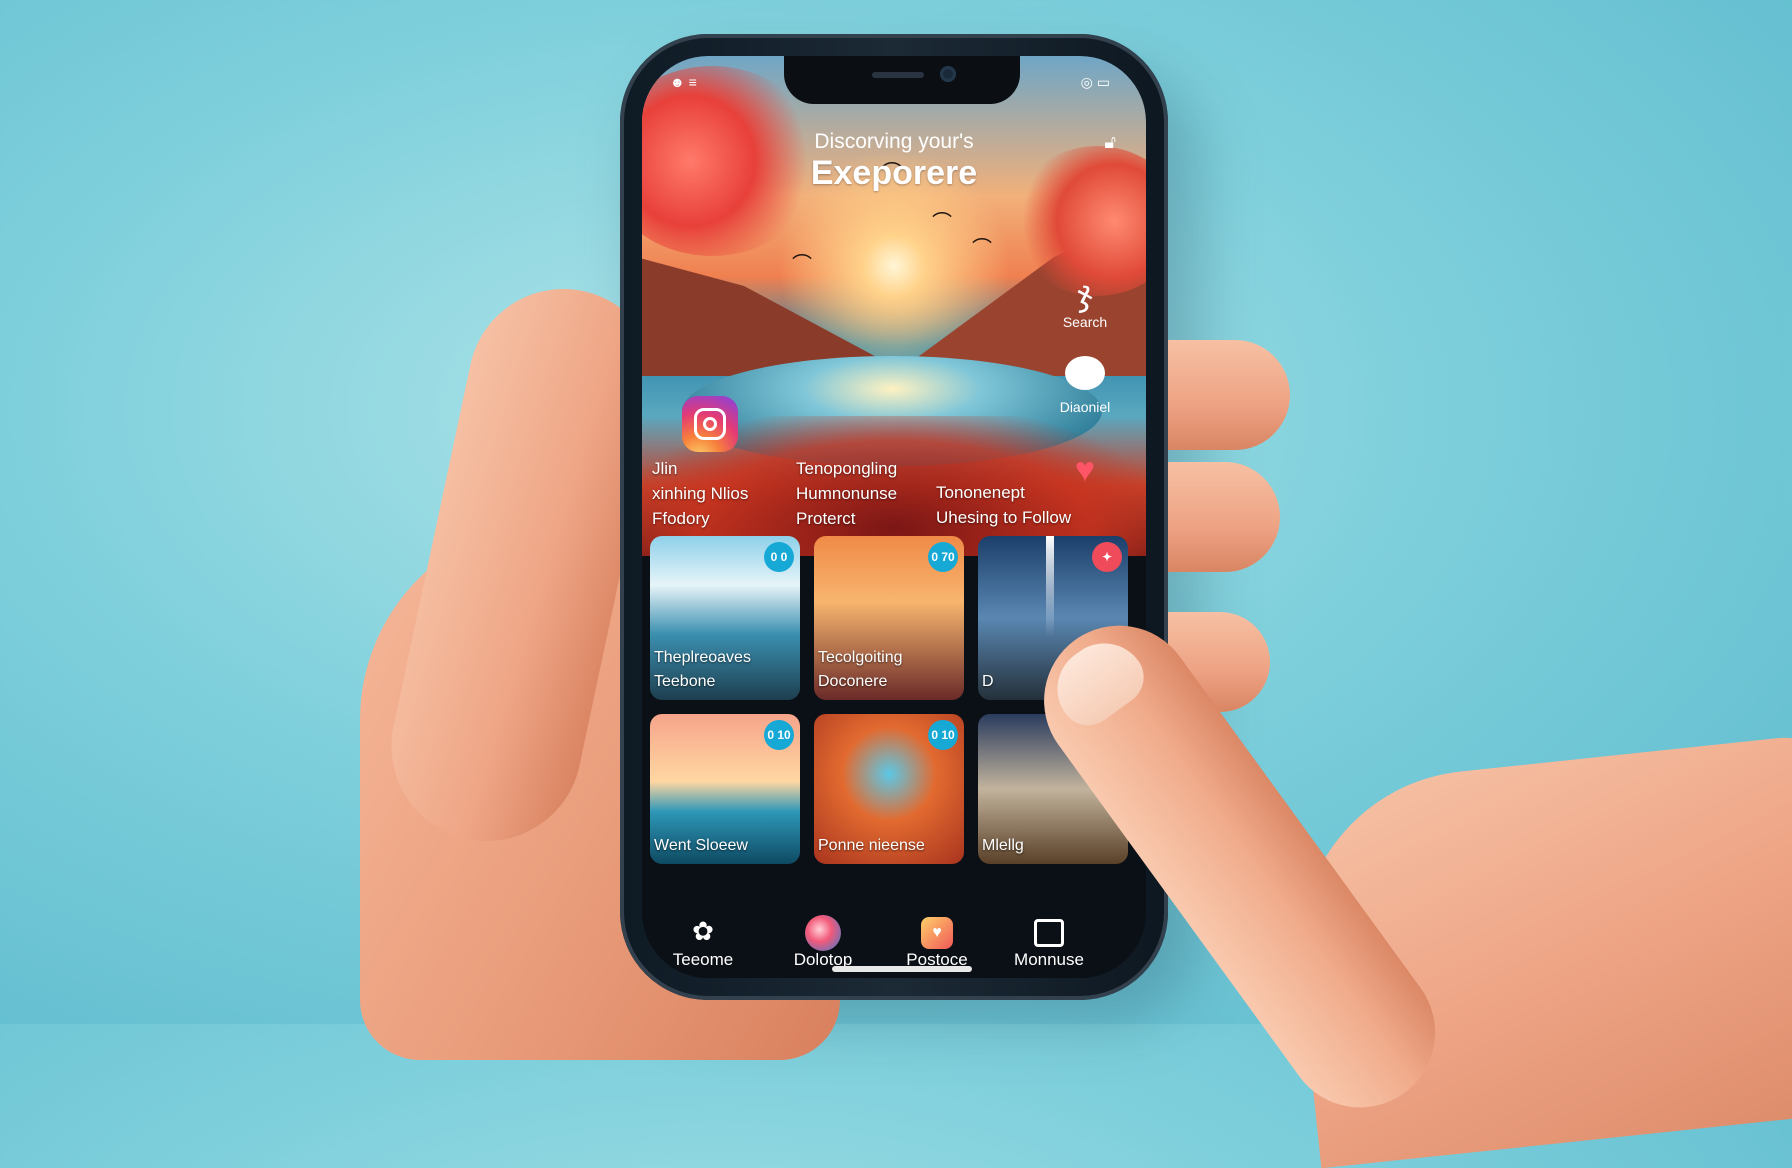 This screenshot has height=1168, width=1792. What do you see at coordinates (1085, 377) in the screenshot?
I see `chat-bubble-icon` at bounding box center [1085, 377].